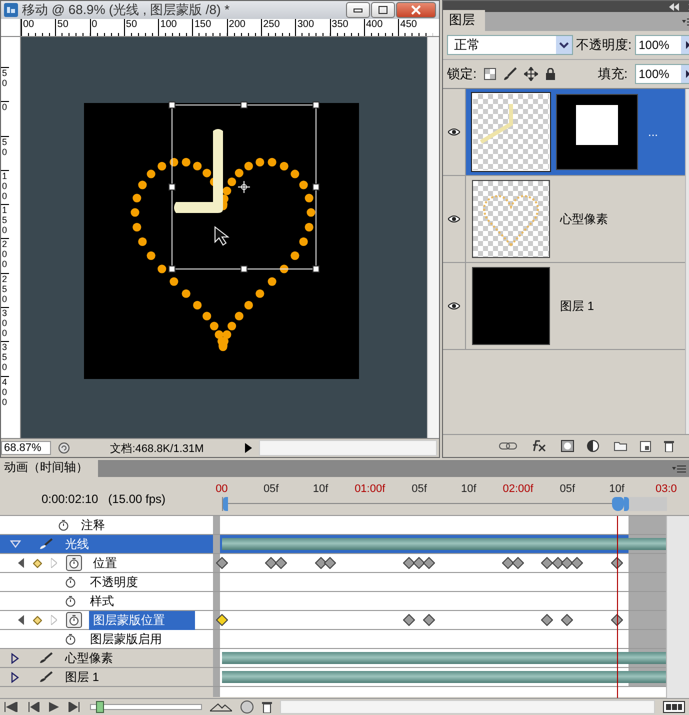  Describe the element at coordinates (679, 468) in the screenshot. I see `panel-menu-icon` at that location.